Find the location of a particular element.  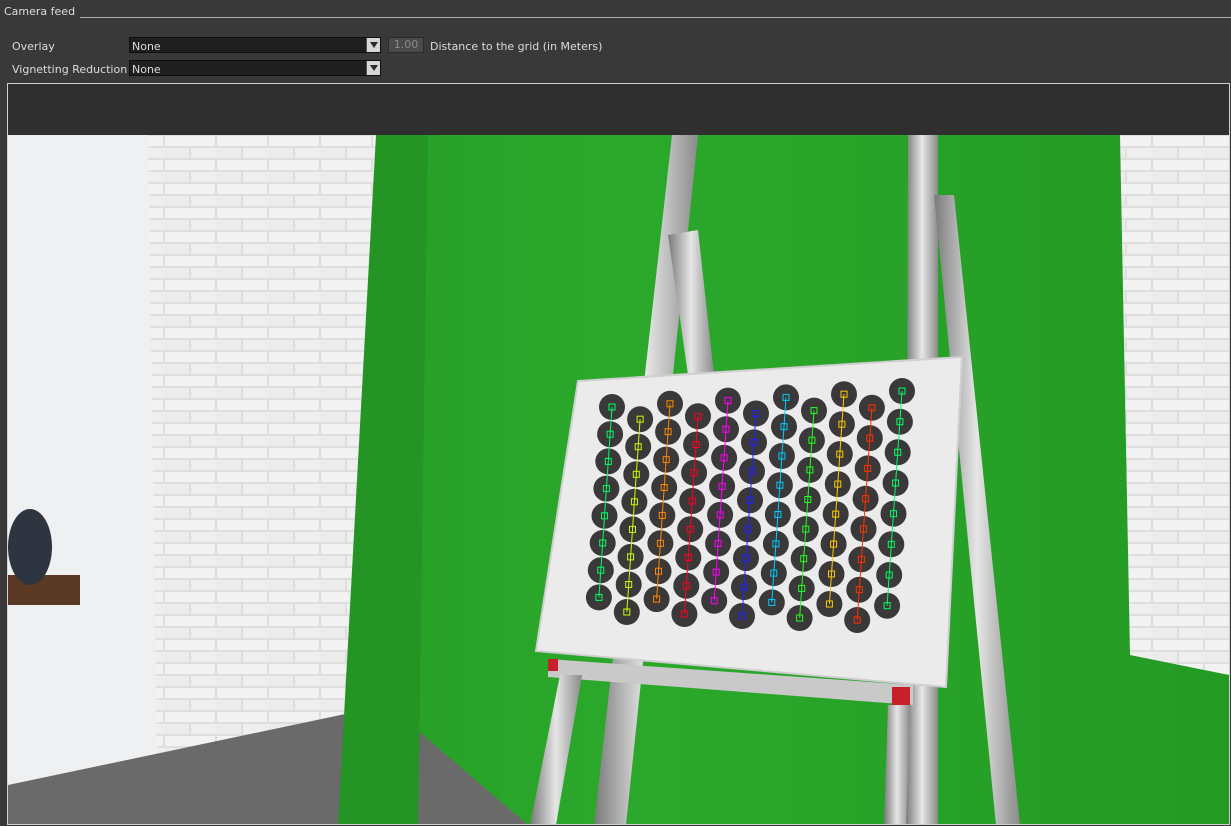

group-title: Camera feed is located at coordinates (40, 11).